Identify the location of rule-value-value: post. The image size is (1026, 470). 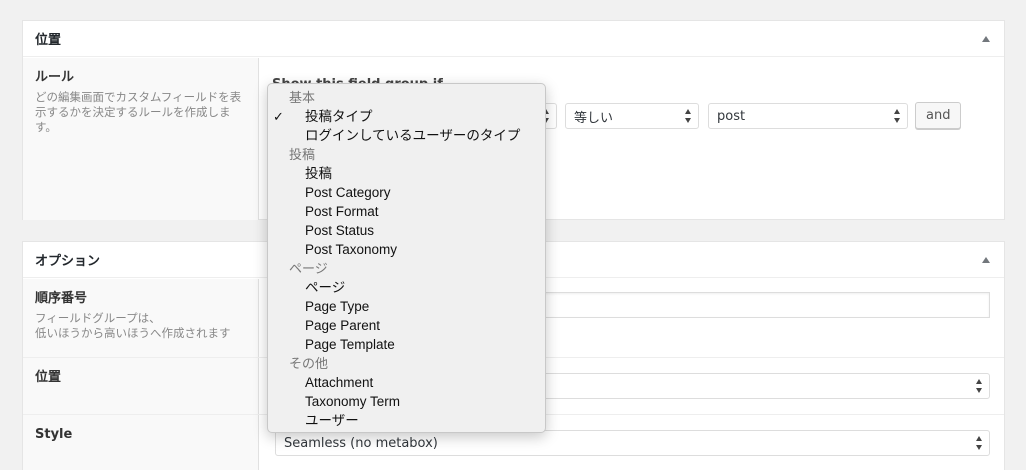
(731, 116).